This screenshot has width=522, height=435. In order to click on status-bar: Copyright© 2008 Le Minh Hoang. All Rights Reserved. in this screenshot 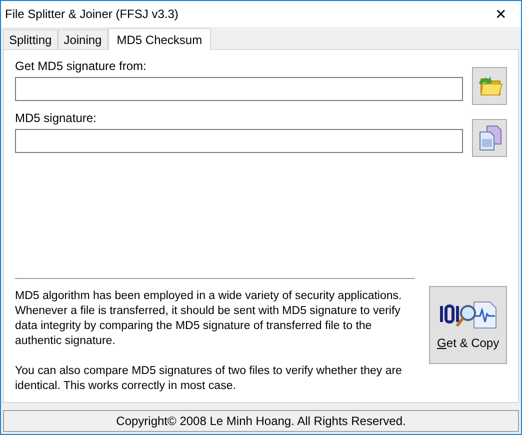, I will do `click(261, 421)`.